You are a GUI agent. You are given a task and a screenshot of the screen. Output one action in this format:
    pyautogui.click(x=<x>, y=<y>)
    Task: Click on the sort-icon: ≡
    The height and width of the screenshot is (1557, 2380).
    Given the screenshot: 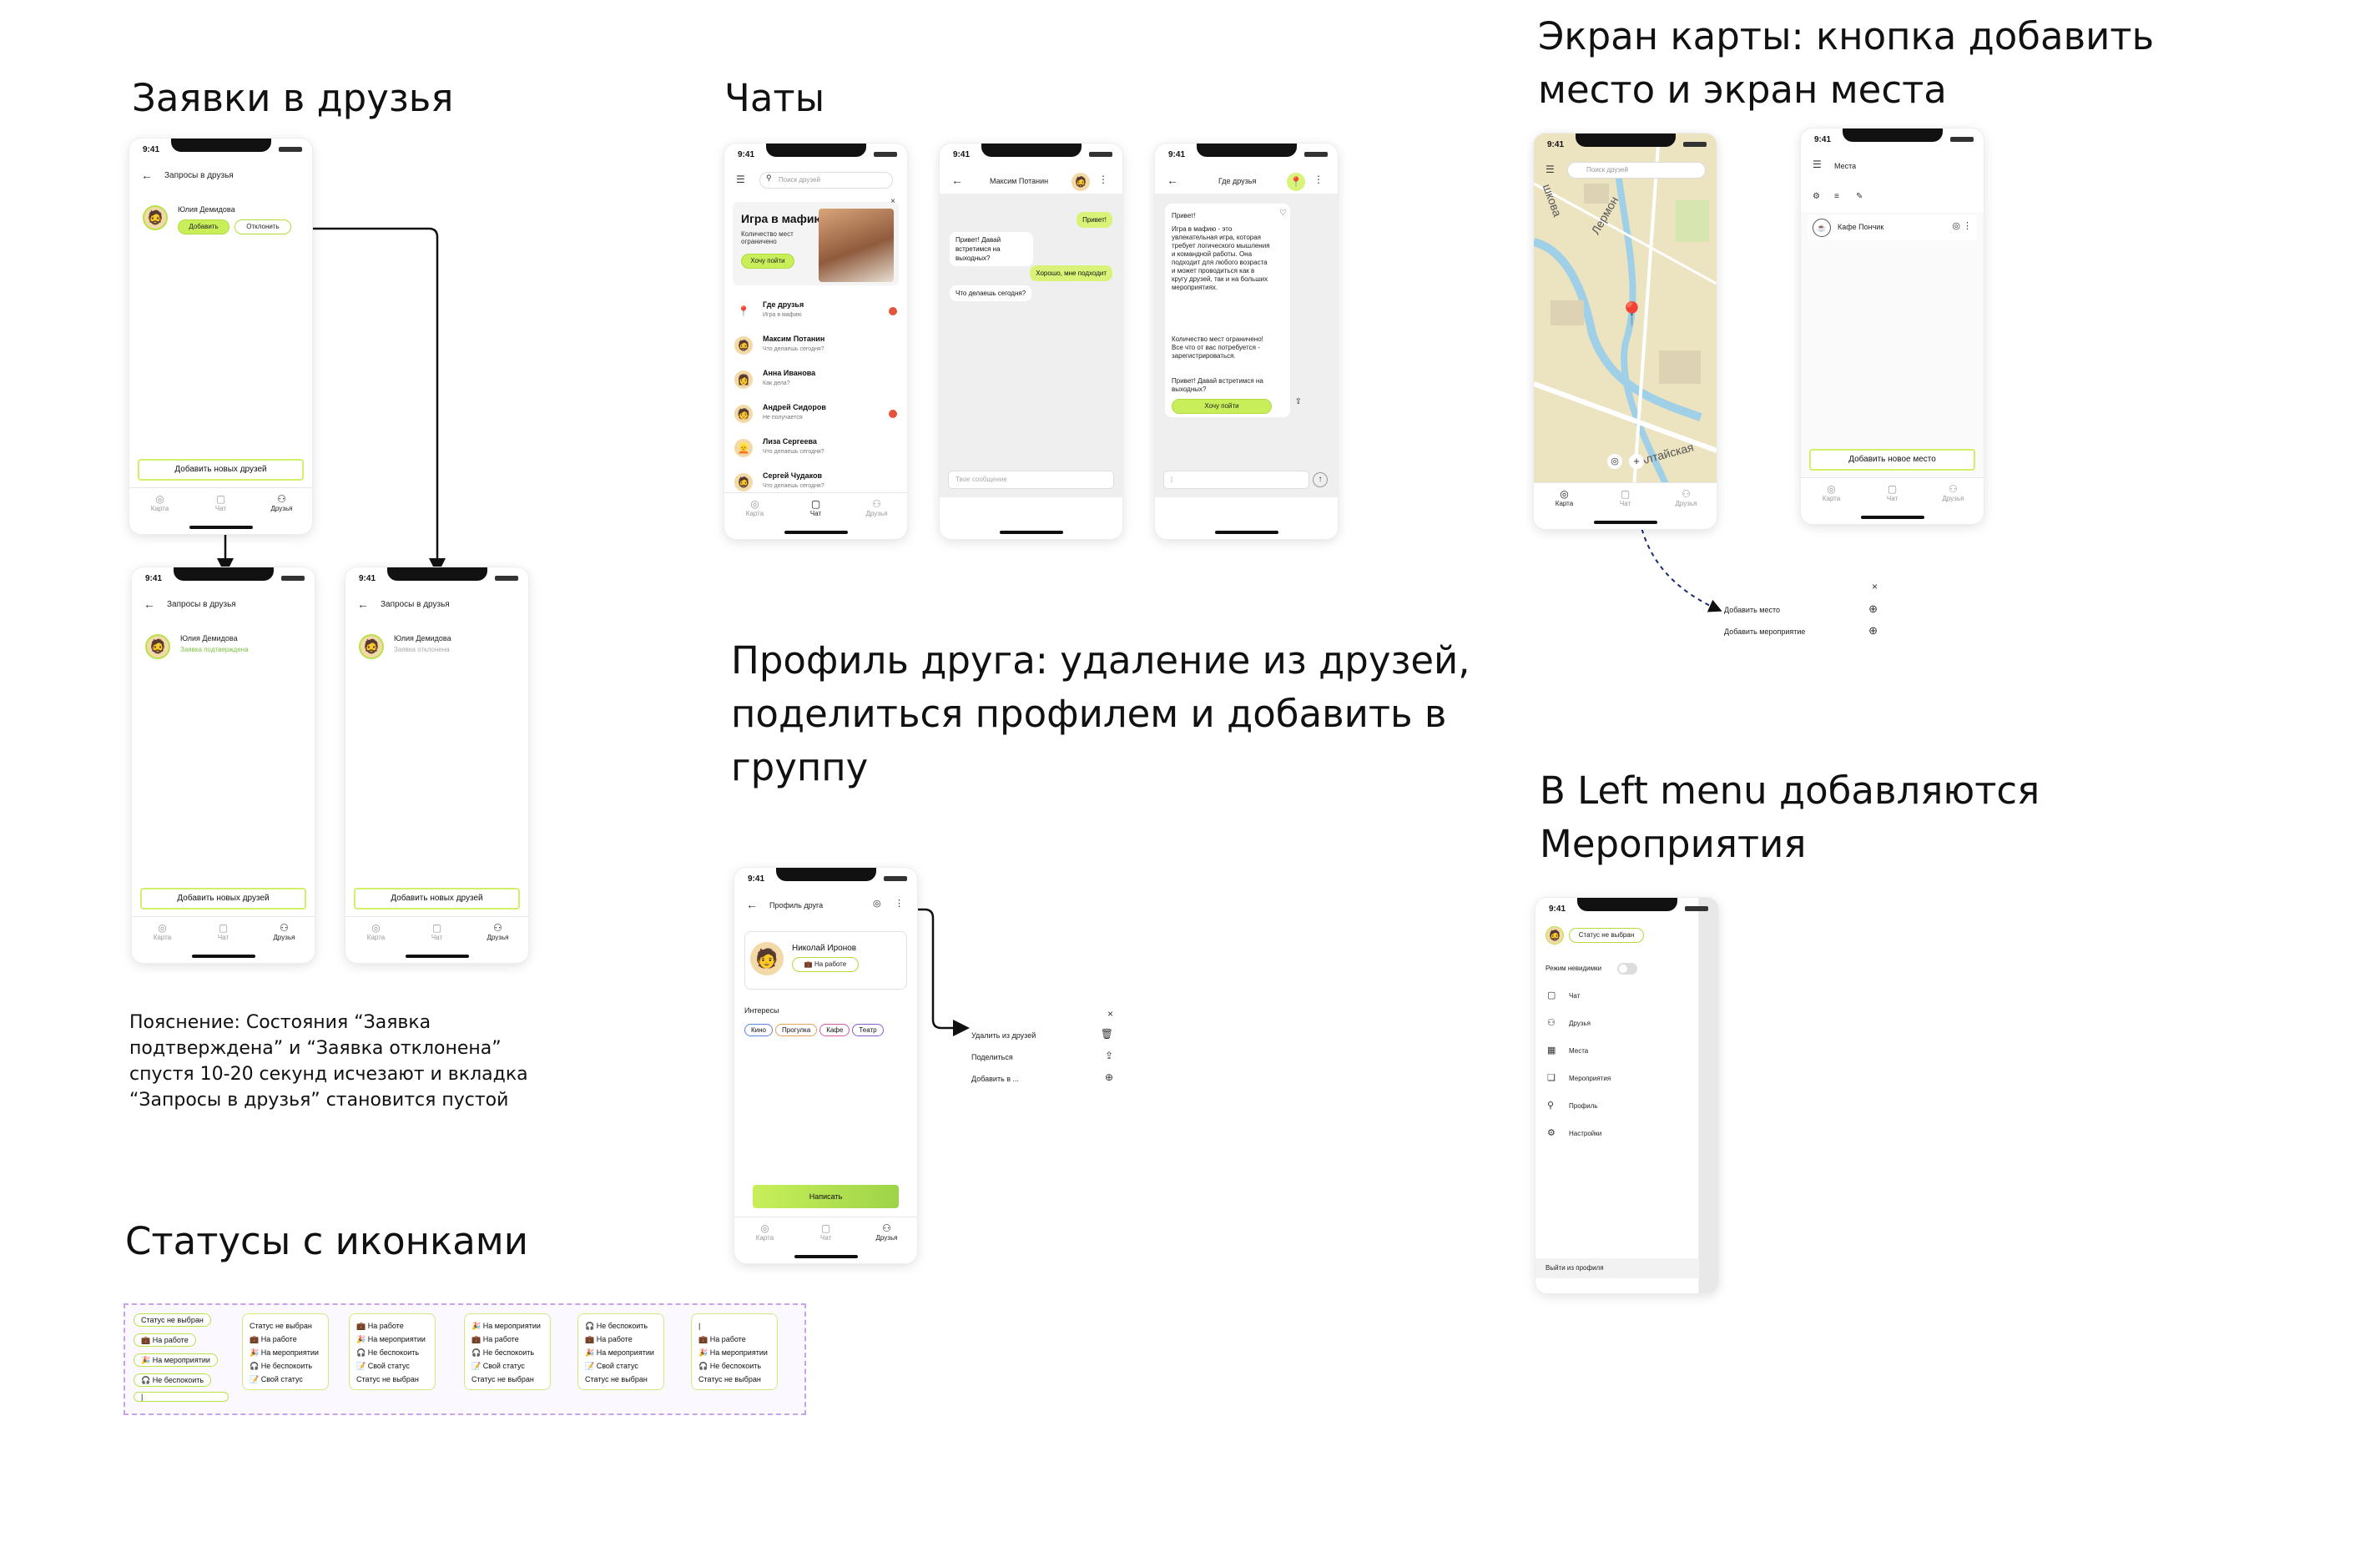 What is the action you would take?
    pyautogui.click(x=1836, y=196)
    